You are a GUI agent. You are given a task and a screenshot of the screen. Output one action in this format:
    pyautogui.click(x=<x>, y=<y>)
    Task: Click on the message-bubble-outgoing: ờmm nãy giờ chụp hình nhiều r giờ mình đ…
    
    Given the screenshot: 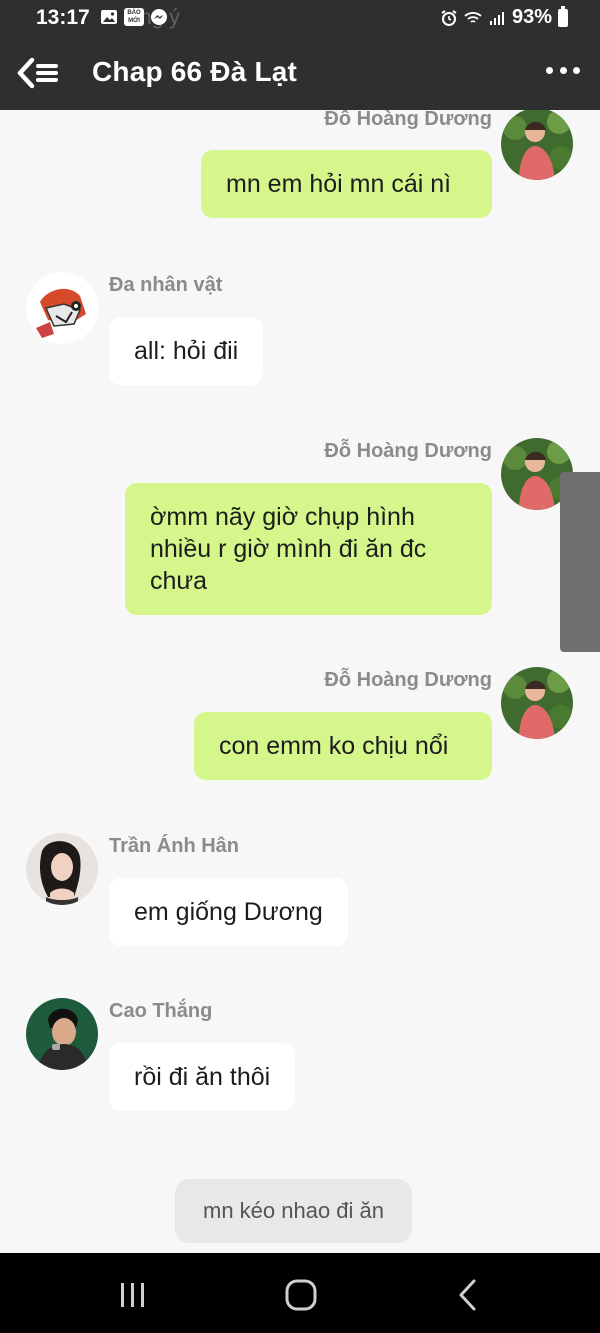 What is the action you would take?
    pyautogui.click(x=308, y=549)
    